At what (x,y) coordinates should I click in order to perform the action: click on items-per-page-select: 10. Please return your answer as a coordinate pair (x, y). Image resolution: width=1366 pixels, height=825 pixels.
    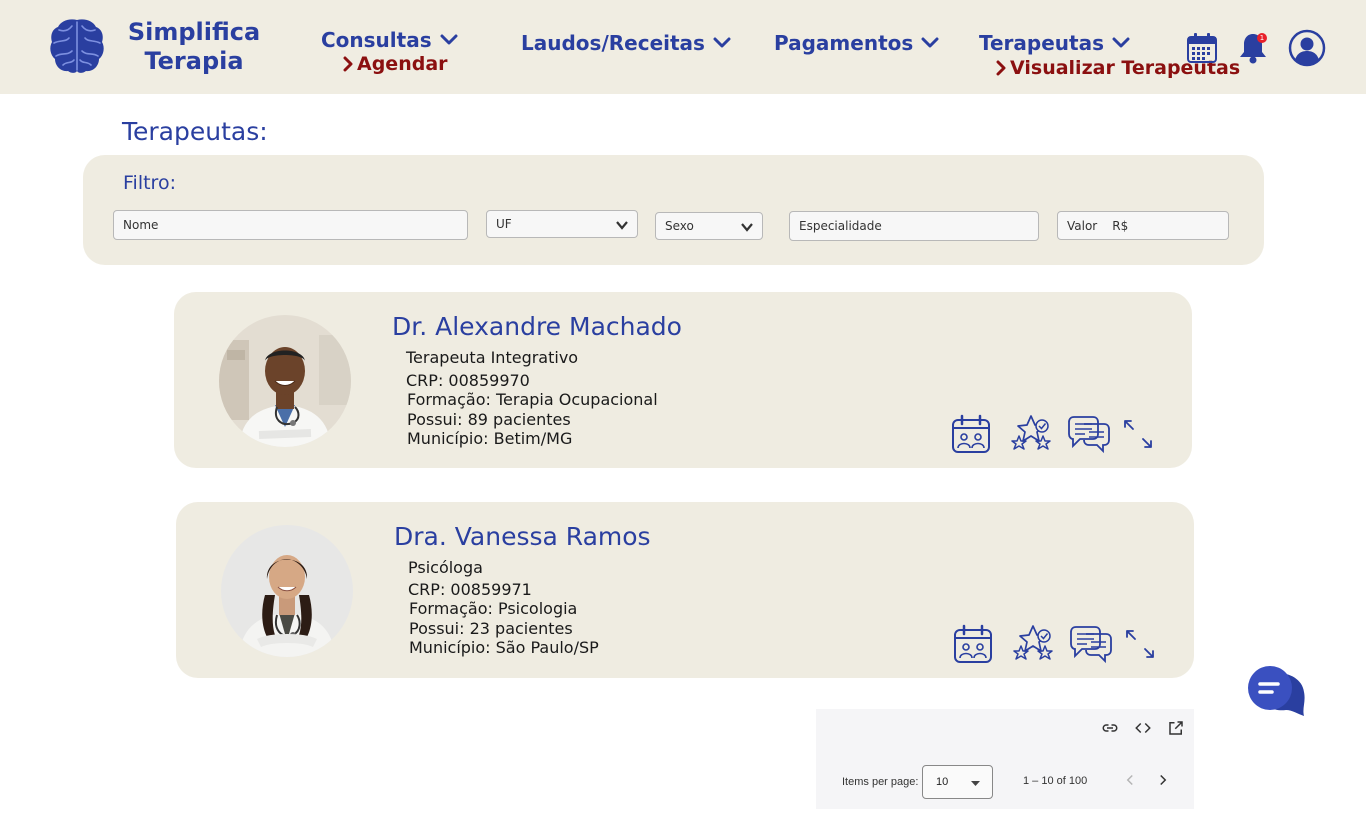
    Looking at the image, I should click on (957, 782).